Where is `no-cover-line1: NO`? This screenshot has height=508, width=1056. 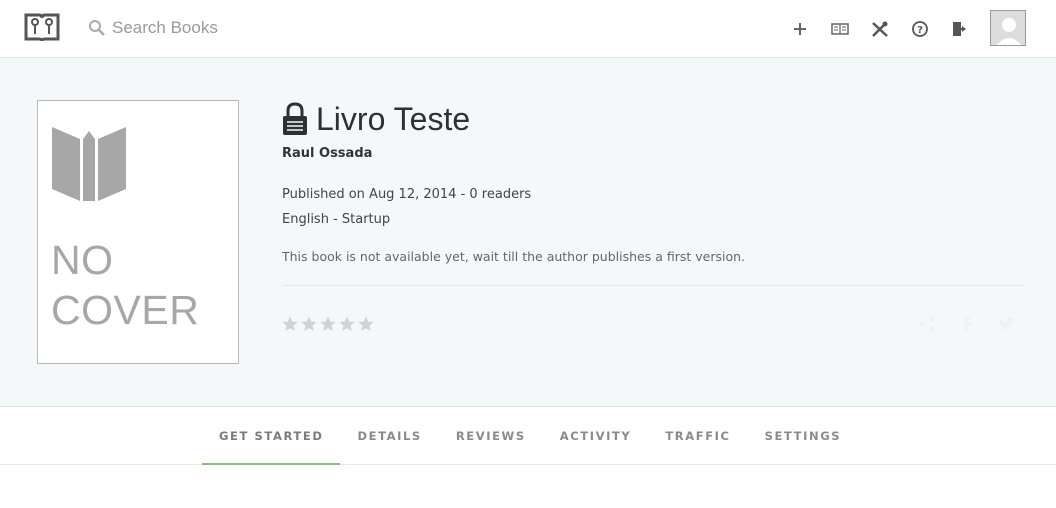 no-cover-line1: NO is located at coordinates (82, 260).